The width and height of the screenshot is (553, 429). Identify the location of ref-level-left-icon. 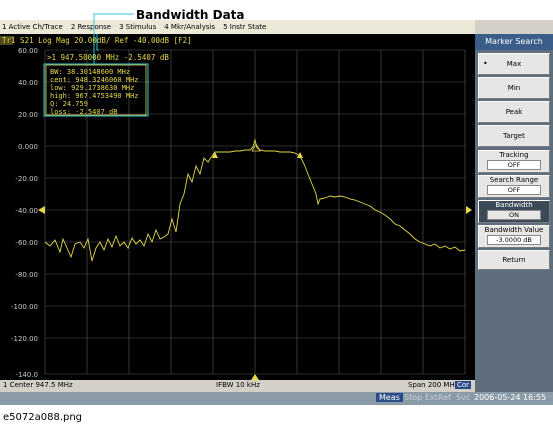
(41, 210).